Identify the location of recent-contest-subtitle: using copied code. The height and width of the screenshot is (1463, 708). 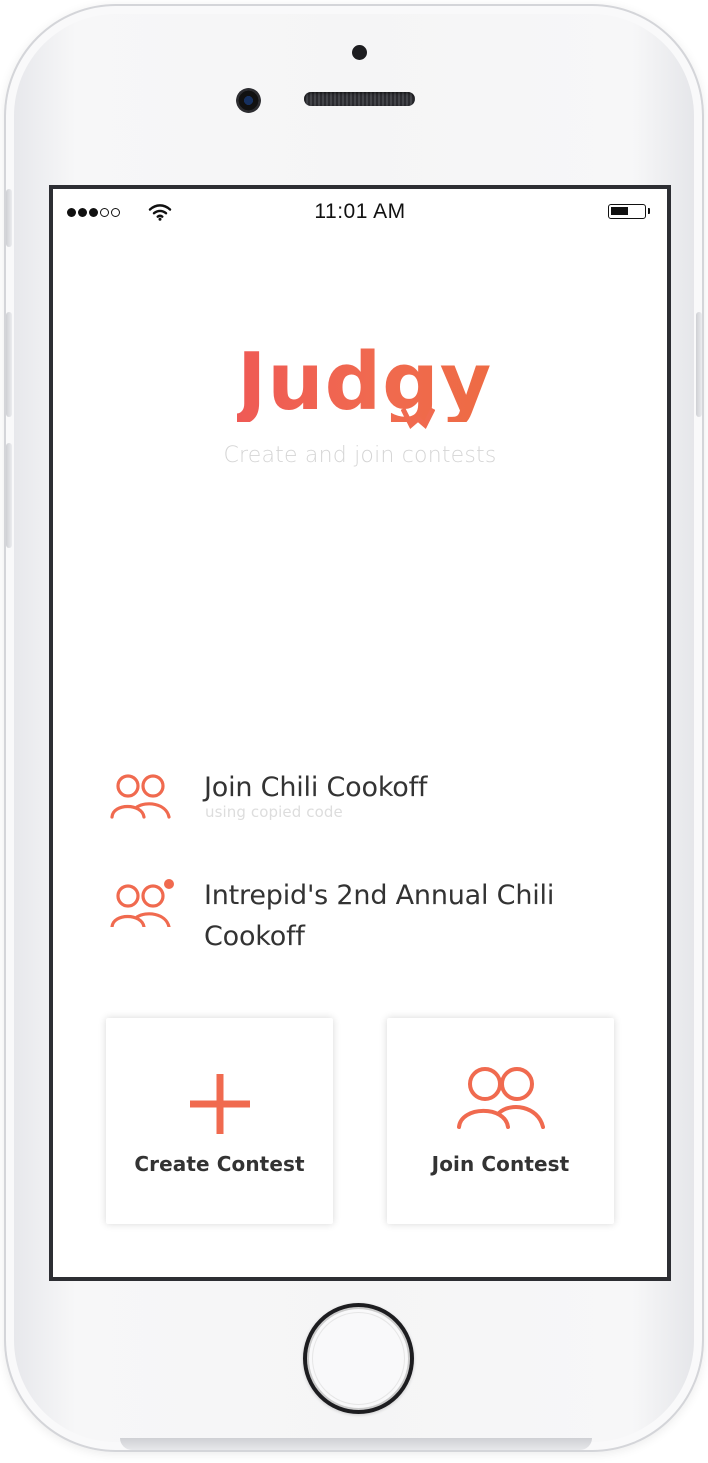
(274, 812).